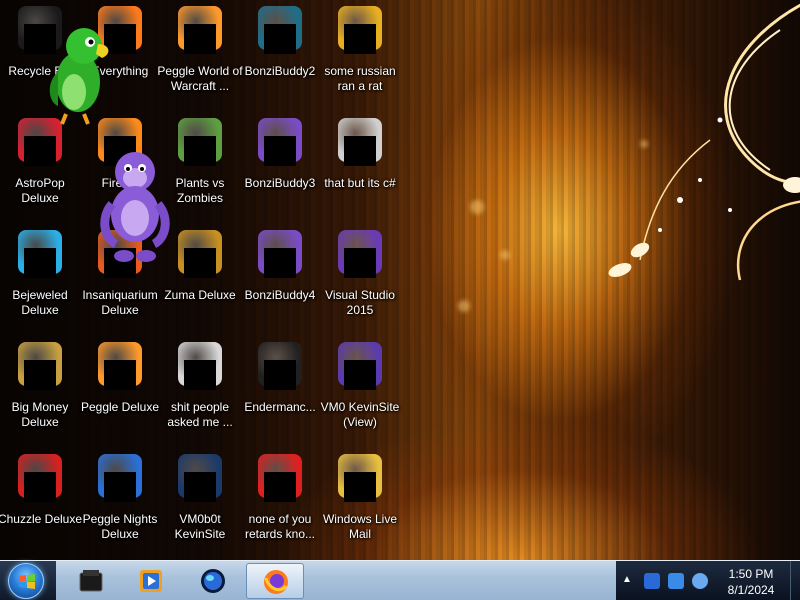 This screenshot has width=800, height=600. I want to click on copy-files-icon, so click(360, 142).